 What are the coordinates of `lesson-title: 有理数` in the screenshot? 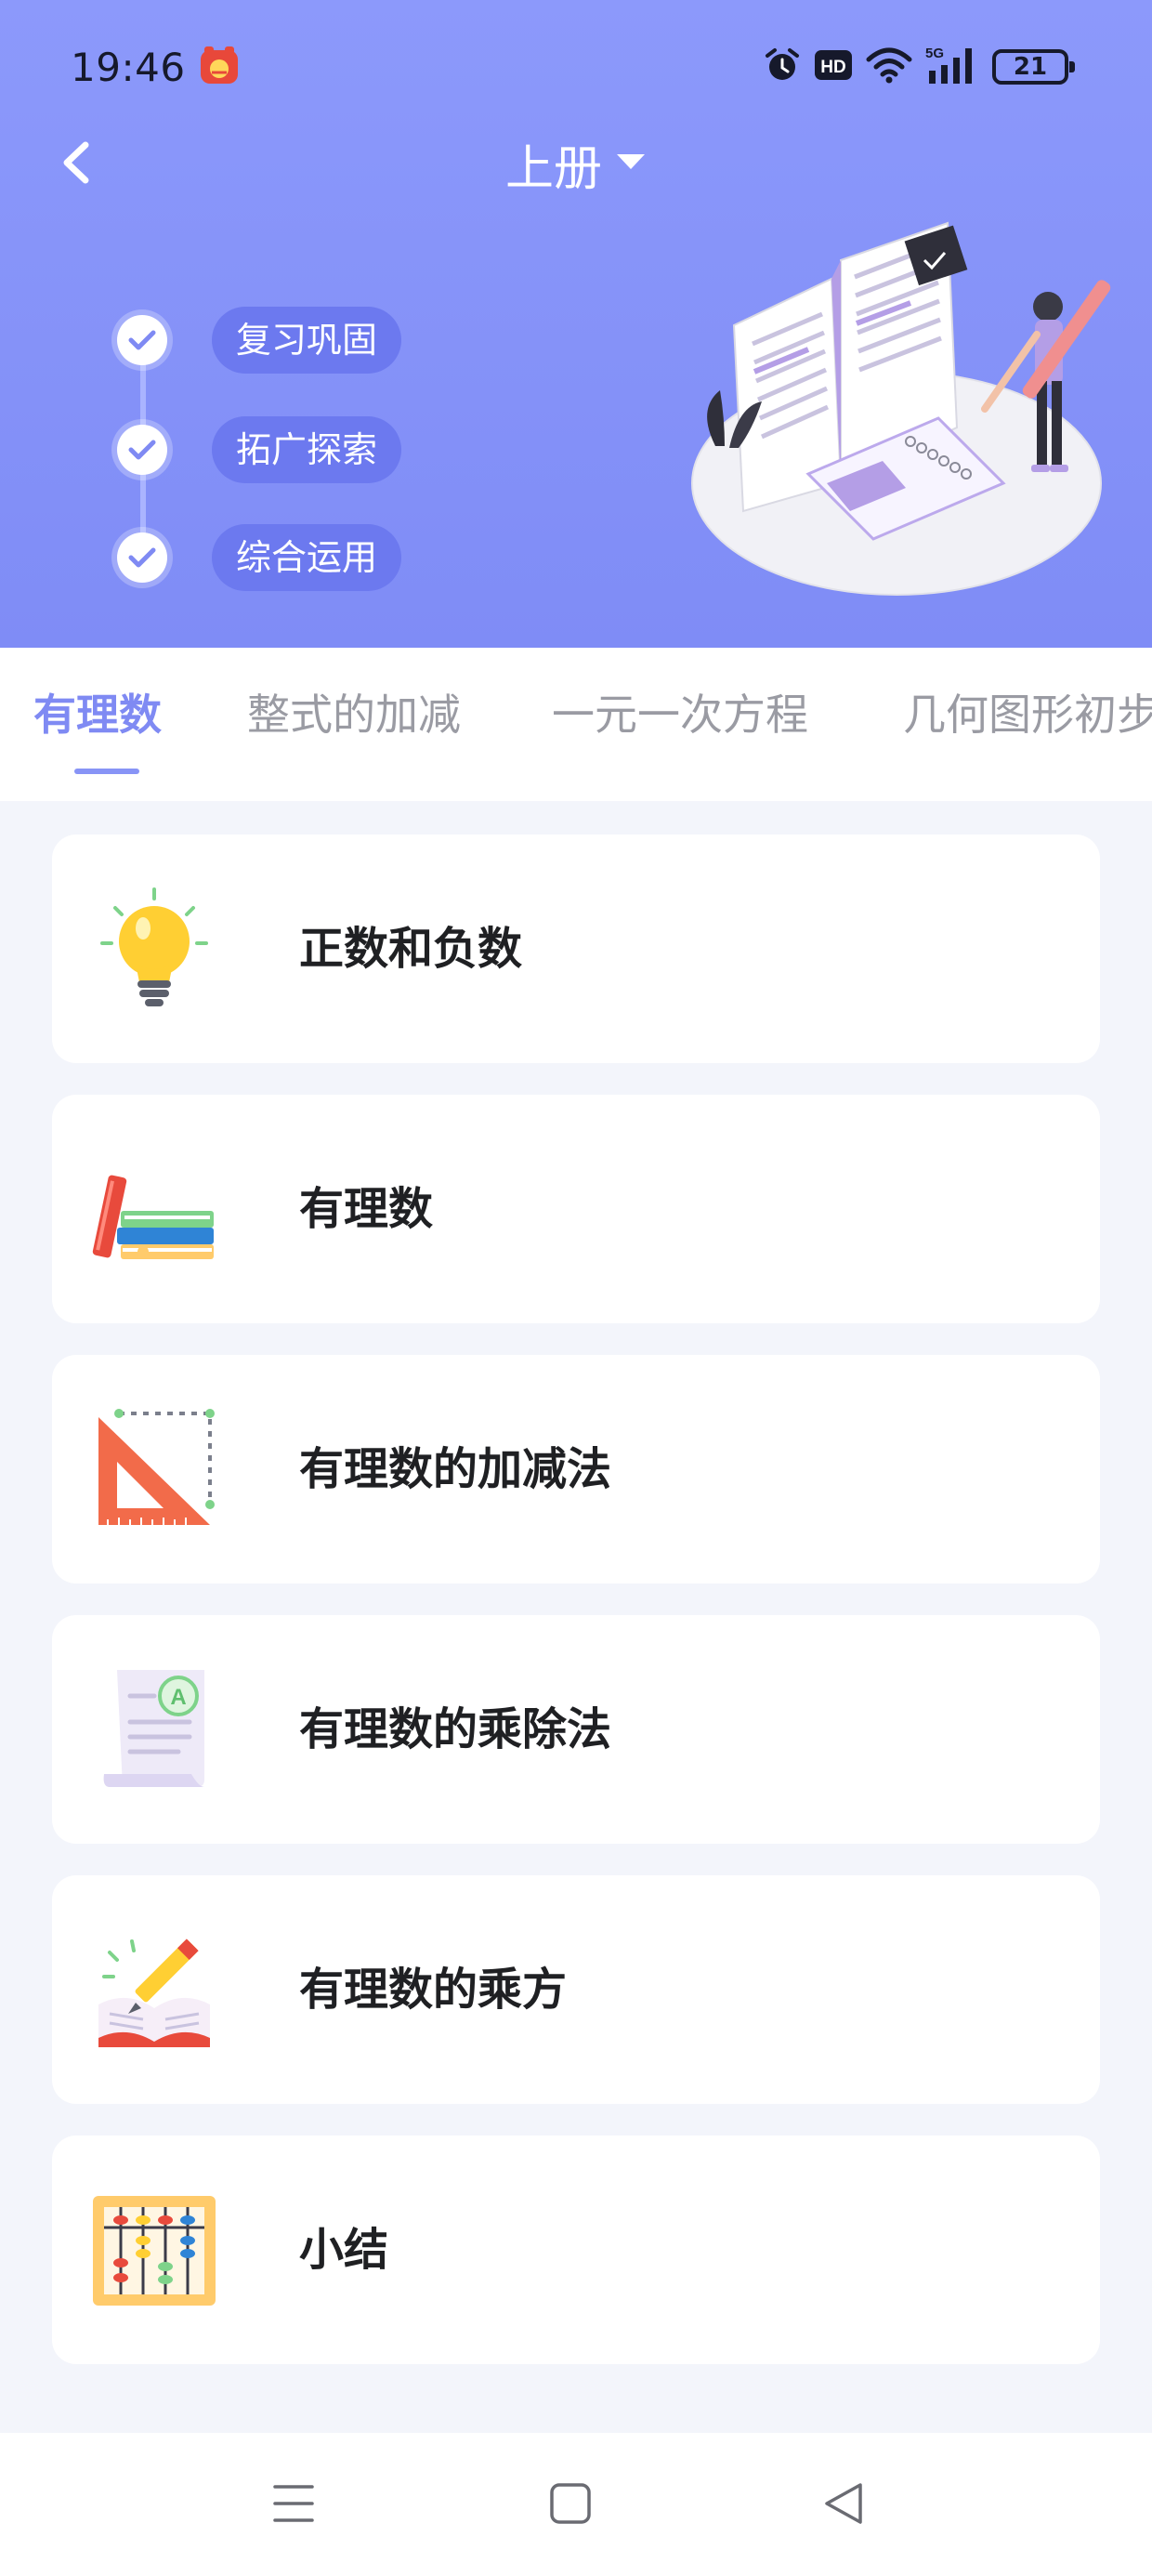 It's located at (366, 1209).